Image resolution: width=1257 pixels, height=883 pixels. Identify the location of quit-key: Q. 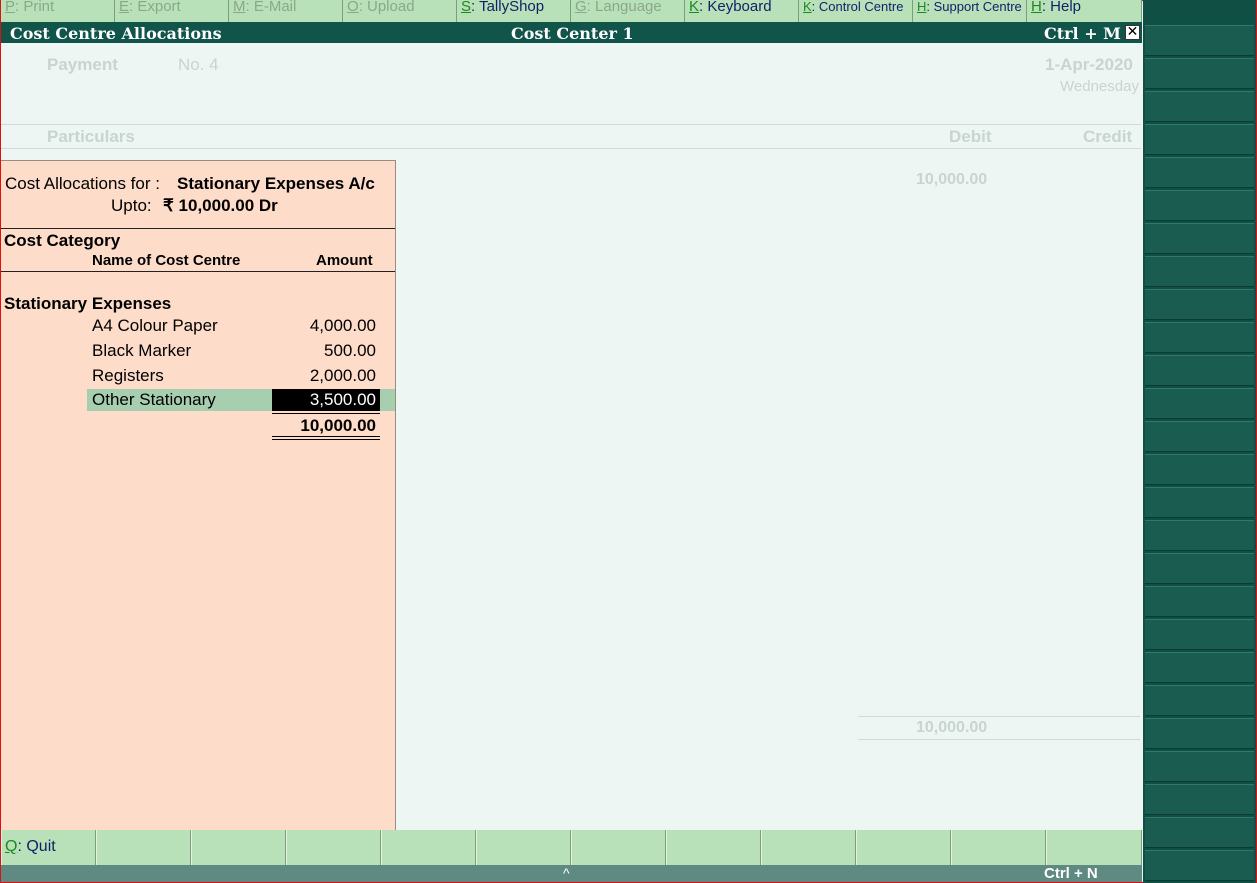
(11, 846).